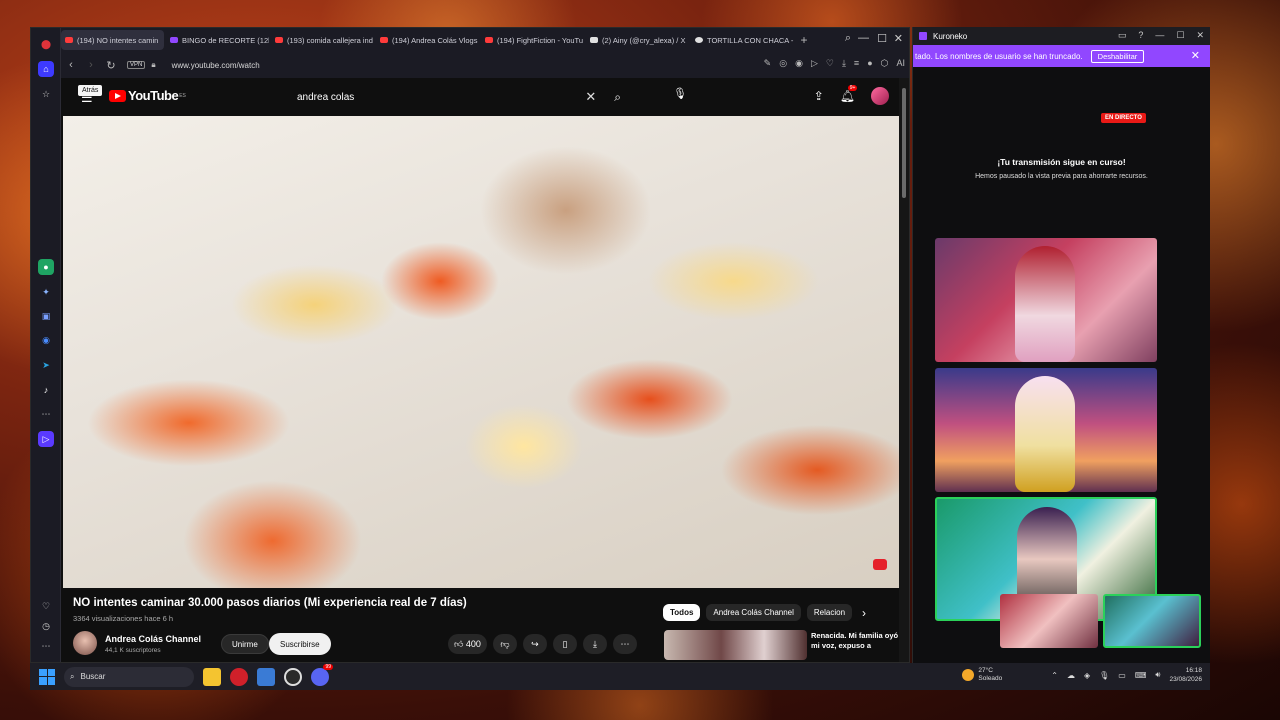 The image size is (1280, 720). Describe the element at coordinates (532, 40) in the screenshot. I see `tab-4: (194) FightFiction - YouTu` at that location.